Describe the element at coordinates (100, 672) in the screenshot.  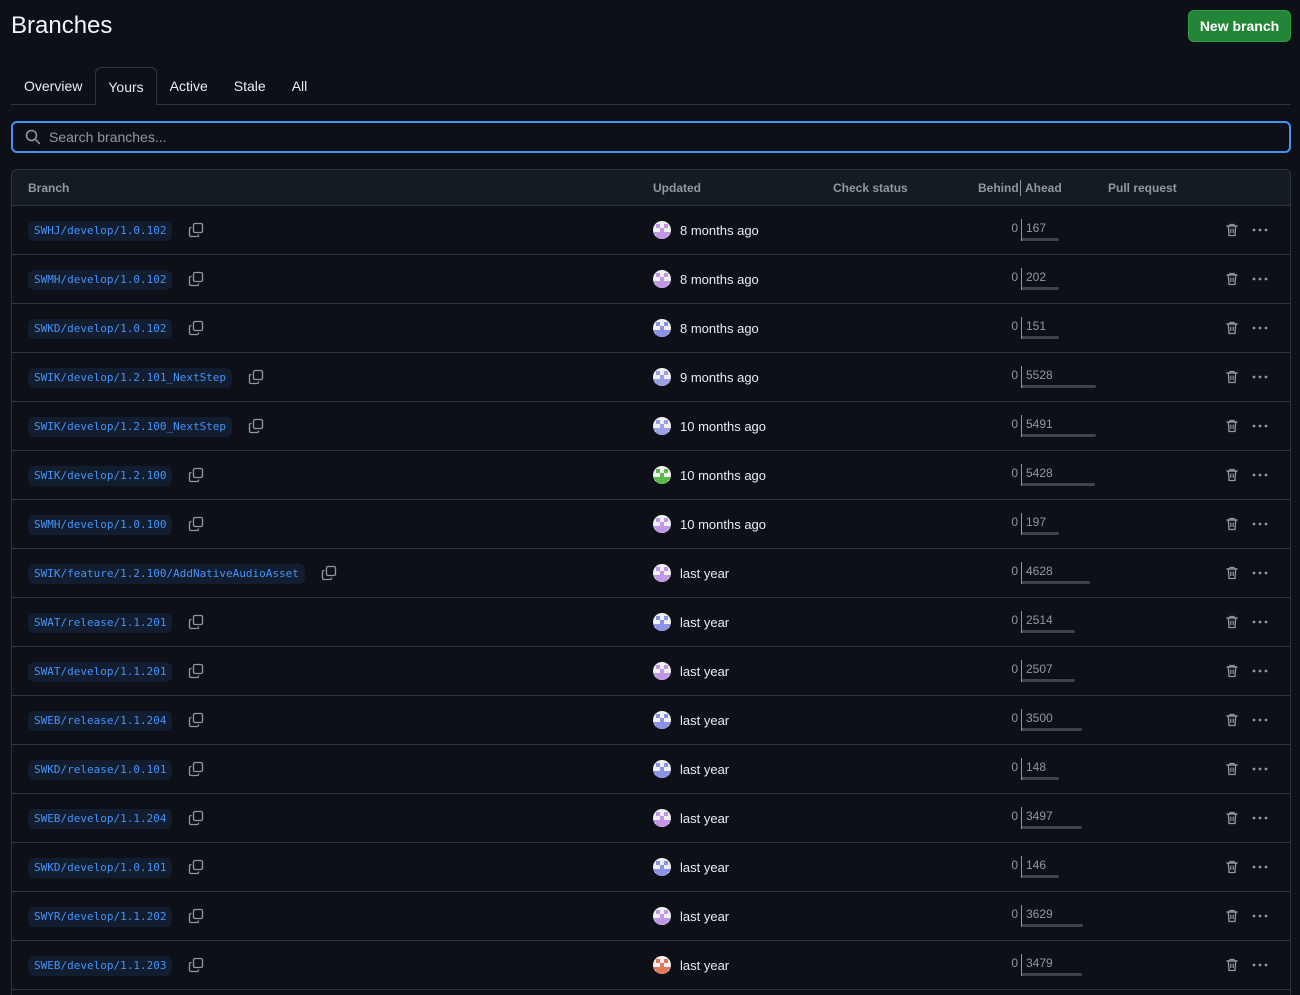
I see `branch-name-link: SWAT/develop/1.1.201` at that location.